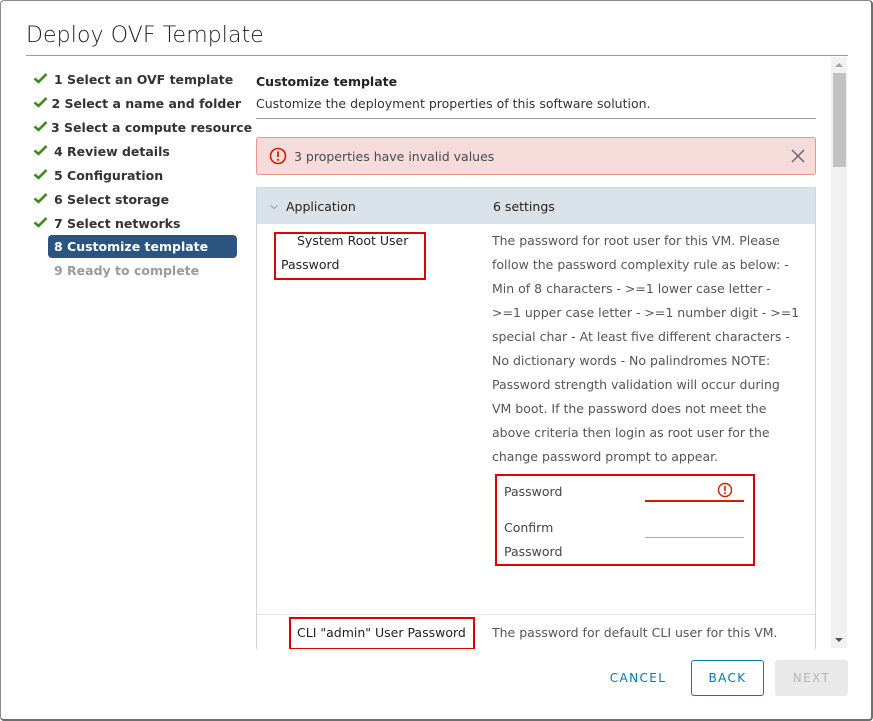 Image resolution: width=873 pixels, height=721 pixels. I want to click on back-button: BACK, so click(727, 678).